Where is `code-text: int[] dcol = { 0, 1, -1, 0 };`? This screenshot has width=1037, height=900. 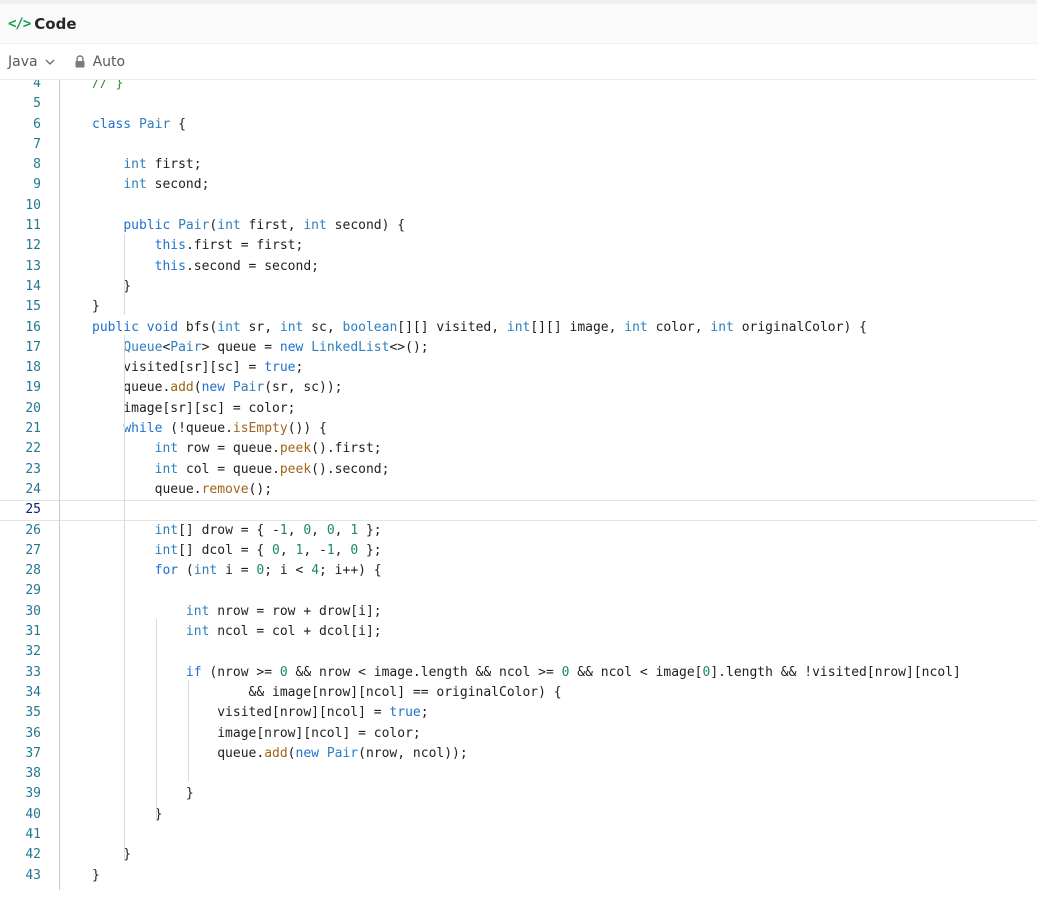
code-text: int[] dcol = { 0, 1, -1, 0 }; is located at coordinates (268, 550).